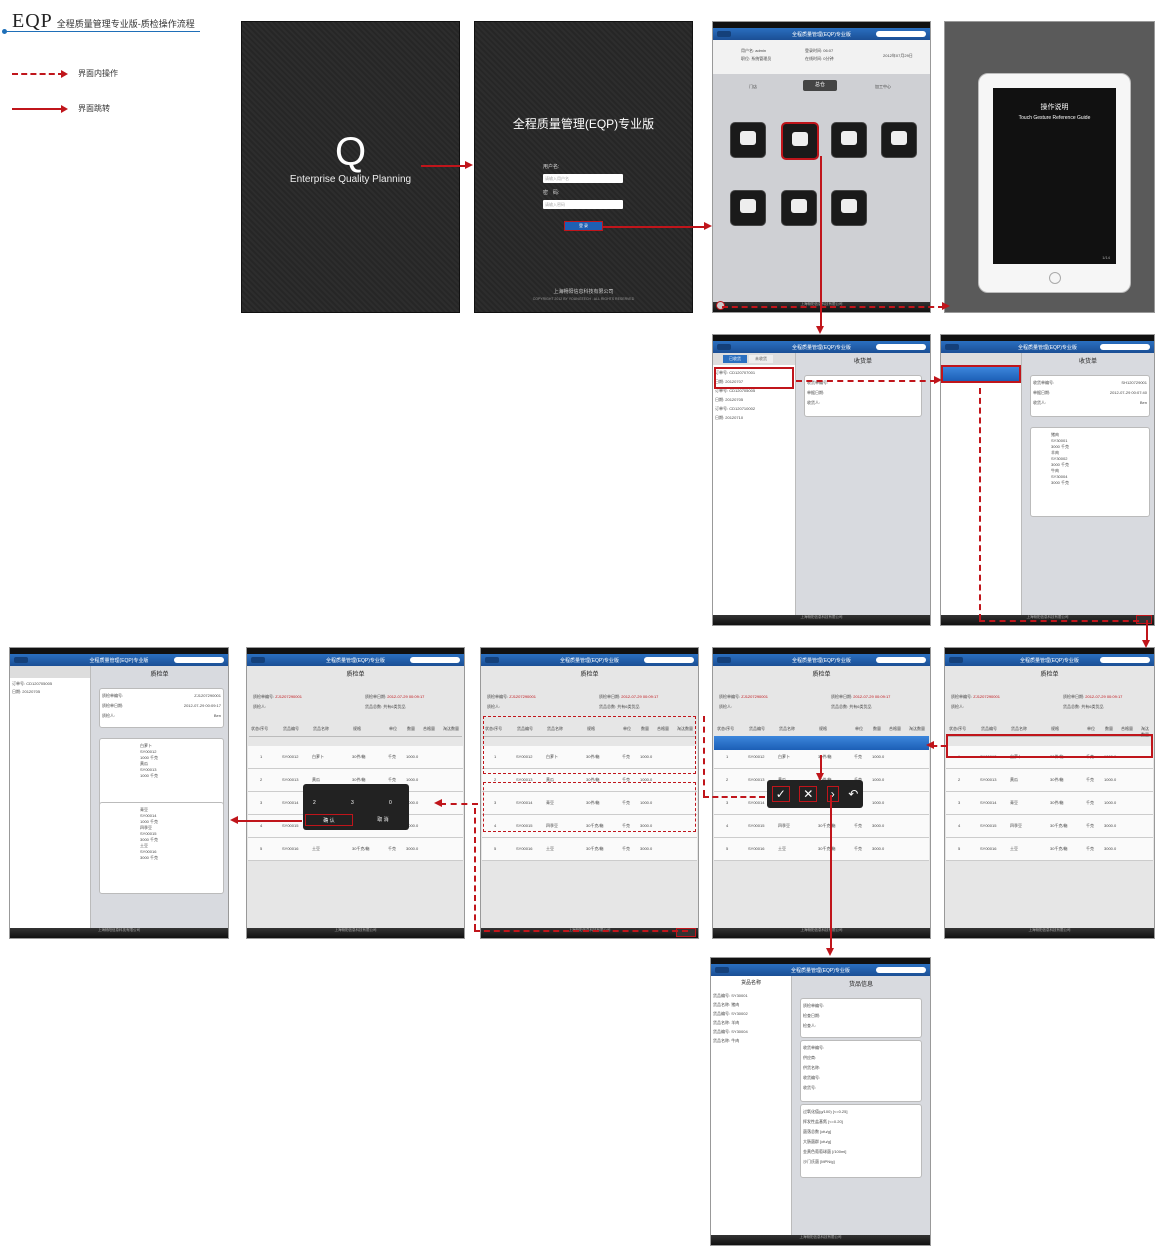 Image resolution: width=1155 pixels, height=1246 pixels. Describe the element at coordinates (551, 167) in the screenshot. I see `username-label: 用户名:` at that location.